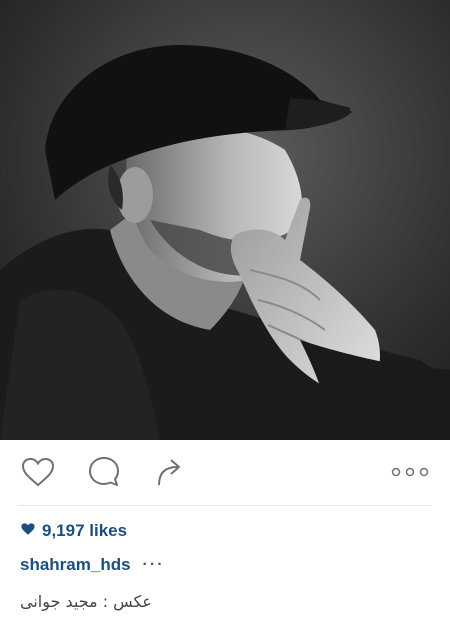  I want to click on likes-count-row: 9,197 likes, so click(73, 531).